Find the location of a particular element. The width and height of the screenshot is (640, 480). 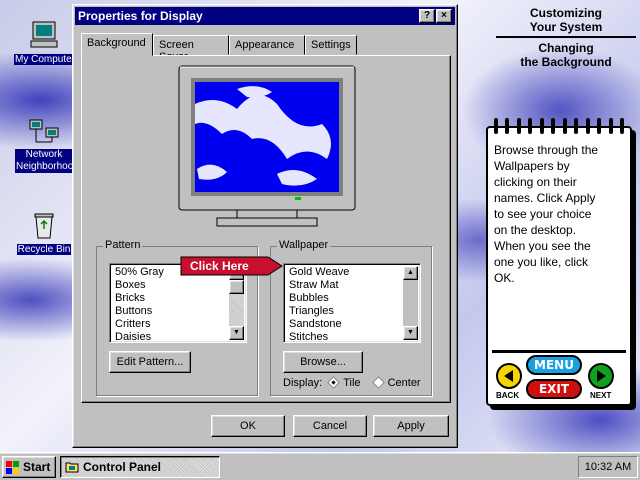

computer-icon is located at coordinates (44, 35).